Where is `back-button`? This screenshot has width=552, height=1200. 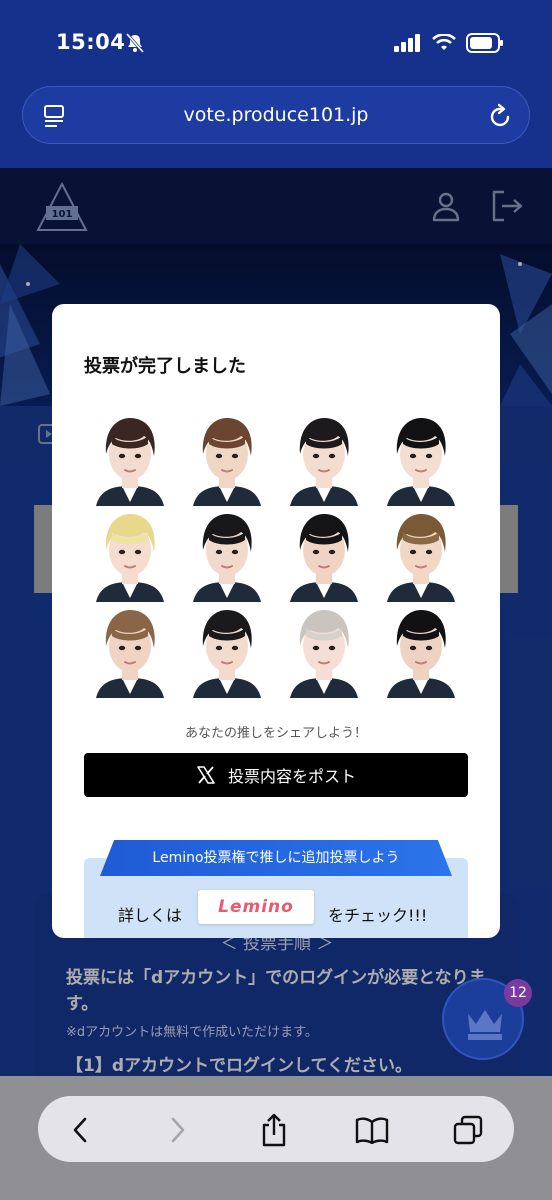
back-button is located at coordinates (80, 1130).